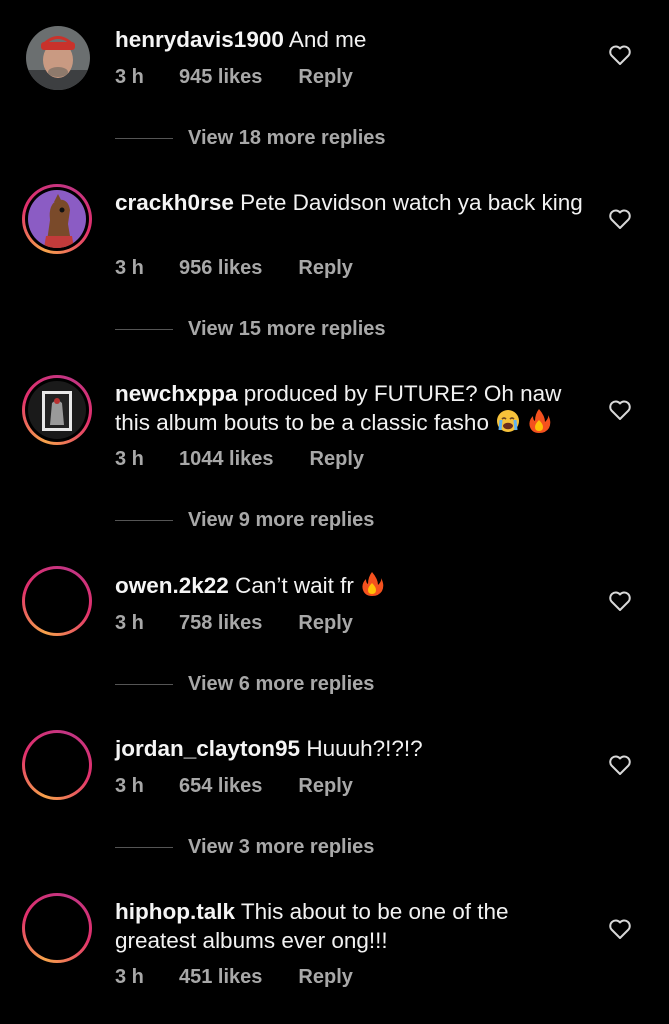 The image size is (669, 1024). I want to click on comment-likes: 654 likes, so click(220, 786).